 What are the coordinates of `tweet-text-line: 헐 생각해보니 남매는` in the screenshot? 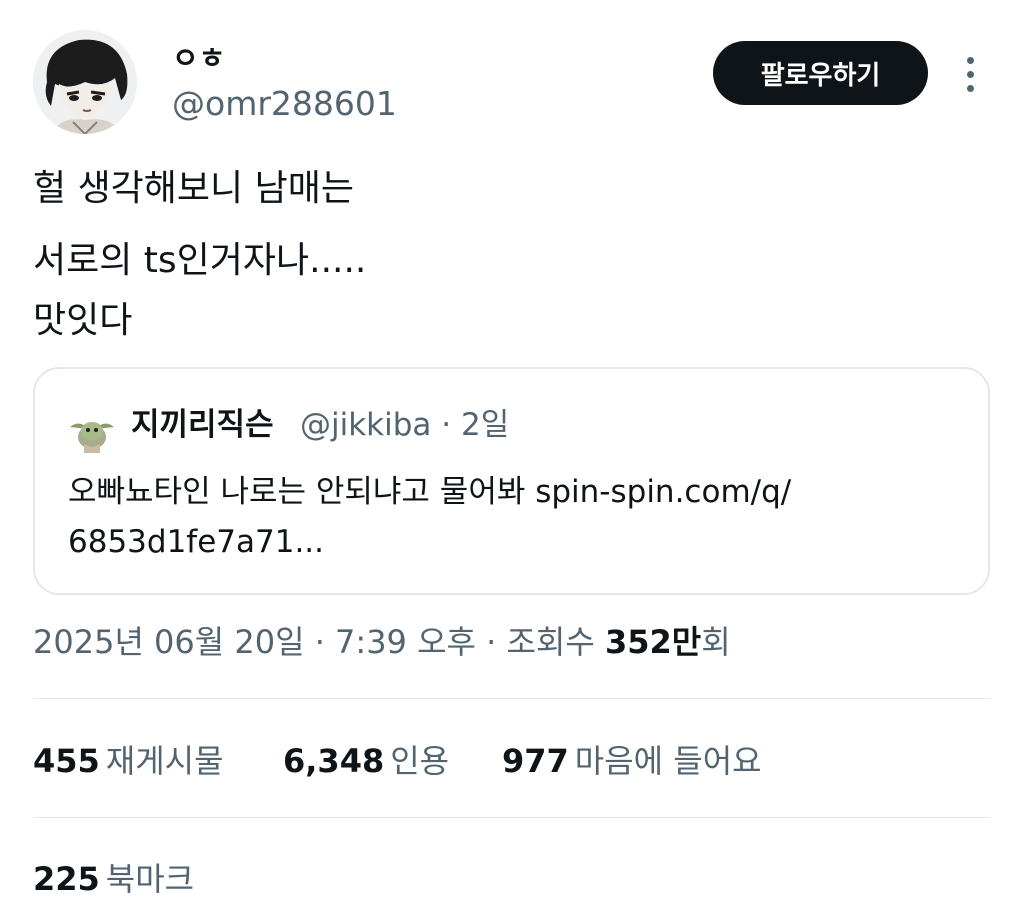 It's located at (193, 188).